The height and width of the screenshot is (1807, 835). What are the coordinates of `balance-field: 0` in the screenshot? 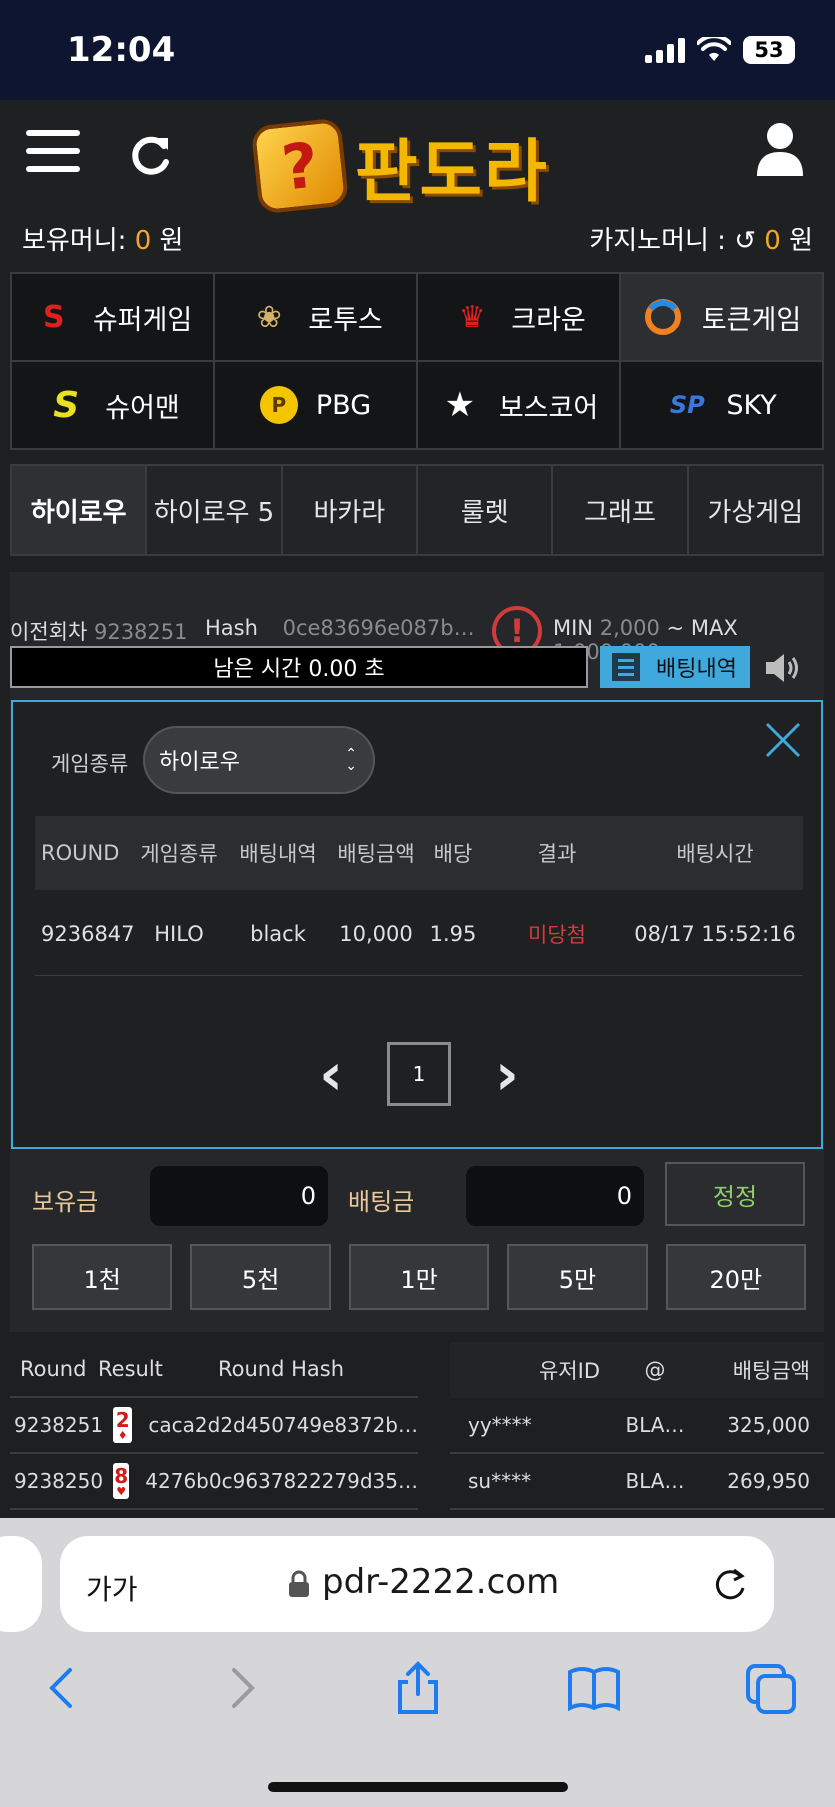 It's located at (239, 1196).